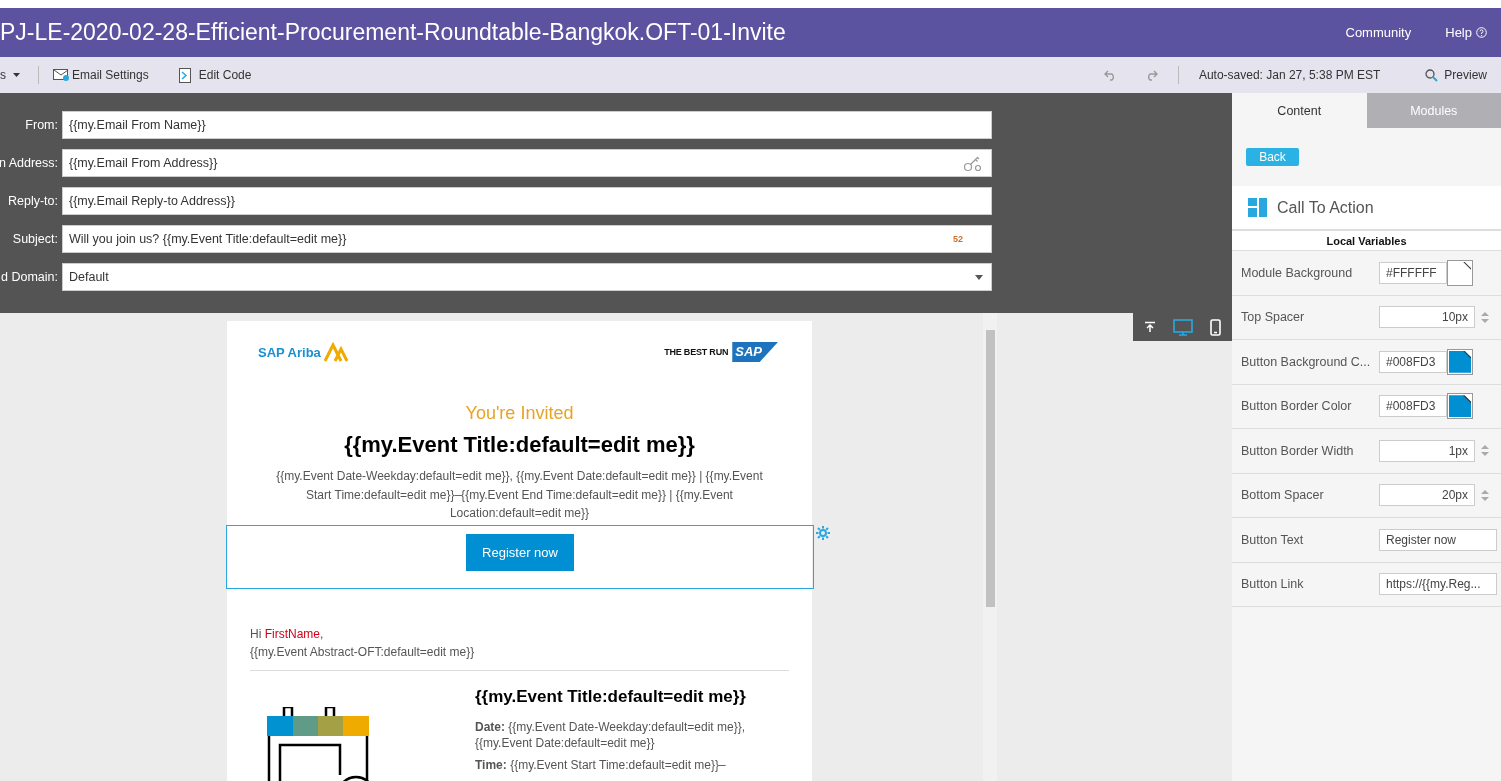  Describe the element at coordinates (755, 352) in the screenshot. I see `sap-logo: SAP` at that location.